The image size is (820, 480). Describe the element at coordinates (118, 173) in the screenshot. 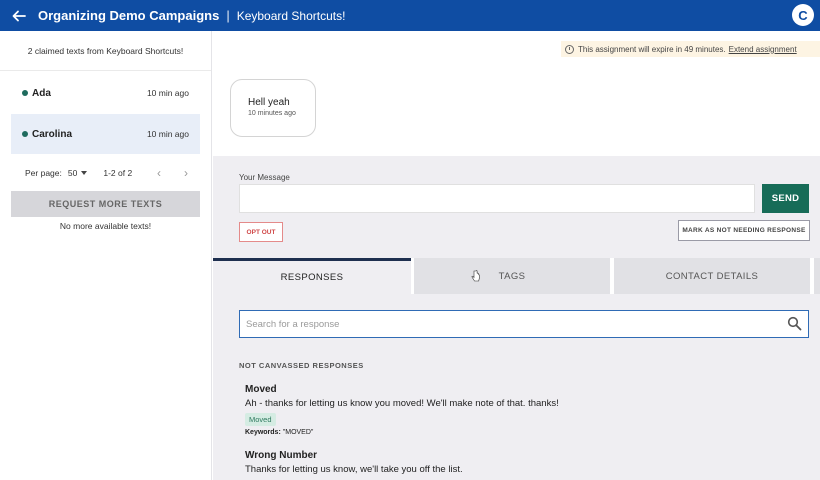

I see `page-range: 1-2 of 2` at that location.